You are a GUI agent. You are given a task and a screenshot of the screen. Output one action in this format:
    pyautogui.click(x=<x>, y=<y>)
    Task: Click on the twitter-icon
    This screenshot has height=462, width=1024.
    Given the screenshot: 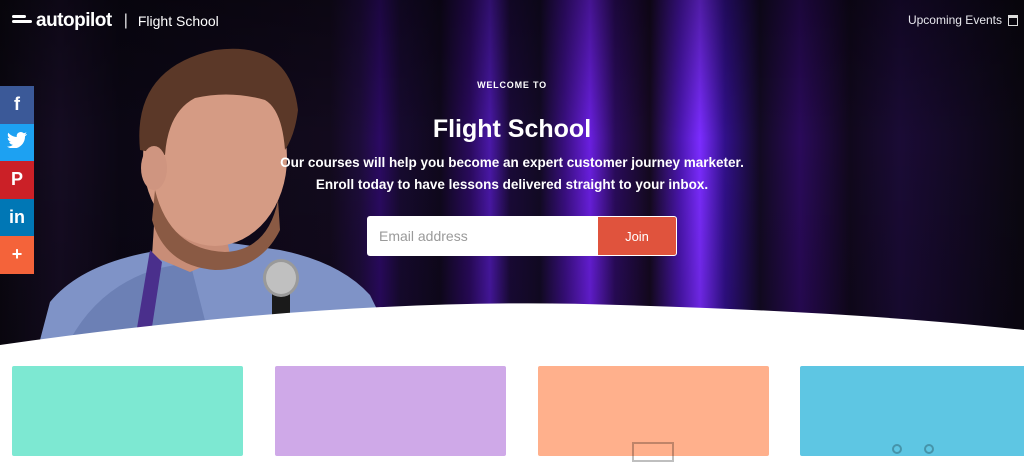 What is the action you would take?
    pyautogui.click(x=17, y=142)
    